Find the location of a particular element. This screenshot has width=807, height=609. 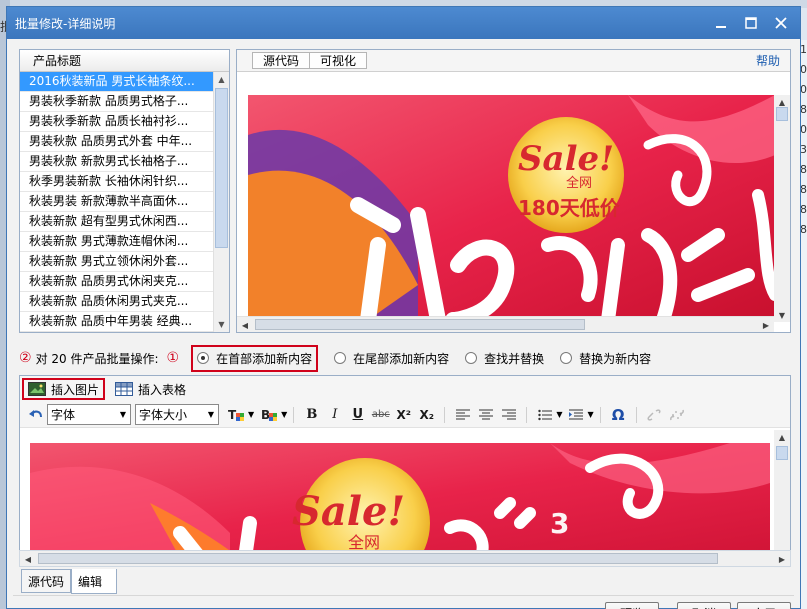

close-button is located at coordinates (781, 23).